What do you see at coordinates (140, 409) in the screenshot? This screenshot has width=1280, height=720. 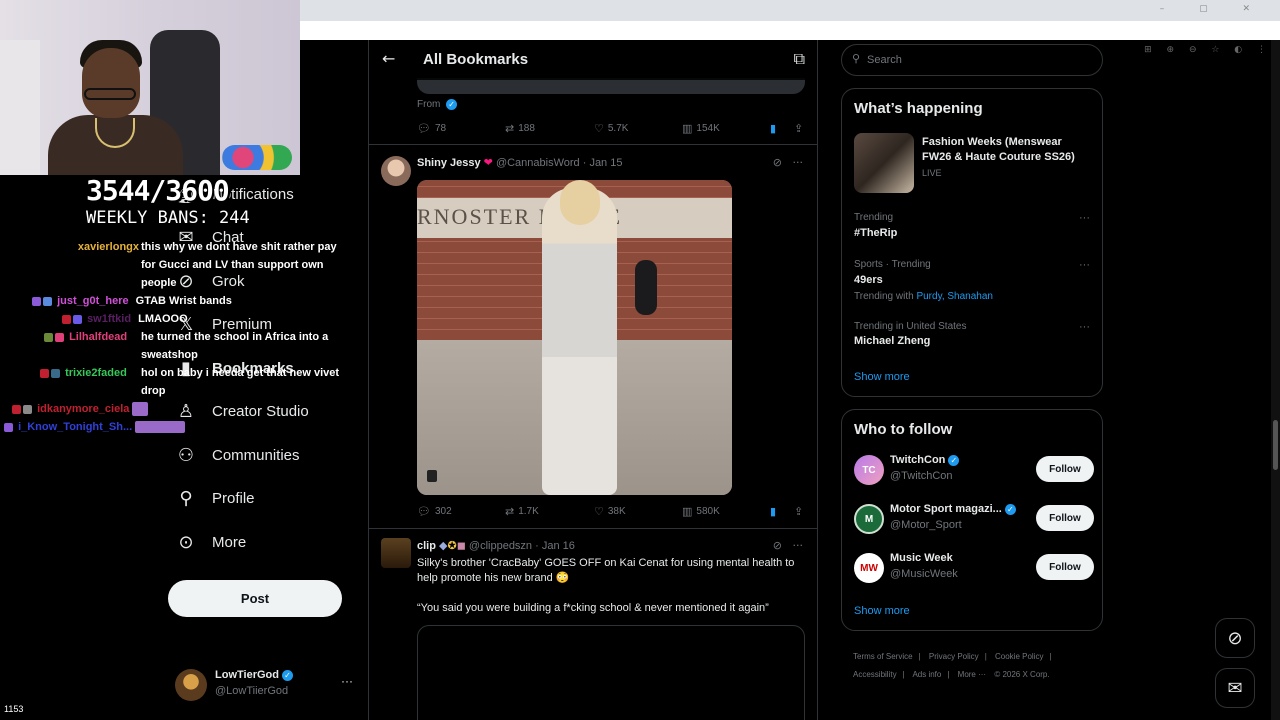 I see `emote-icon` at bounding box center [140, 409].